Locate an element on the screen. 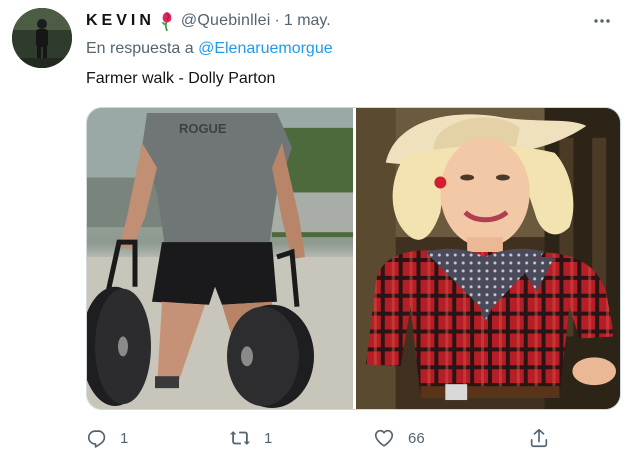 This screenshot has height=459, width=627. tweet-date: 1 may. is located at coordinates (307, 21).